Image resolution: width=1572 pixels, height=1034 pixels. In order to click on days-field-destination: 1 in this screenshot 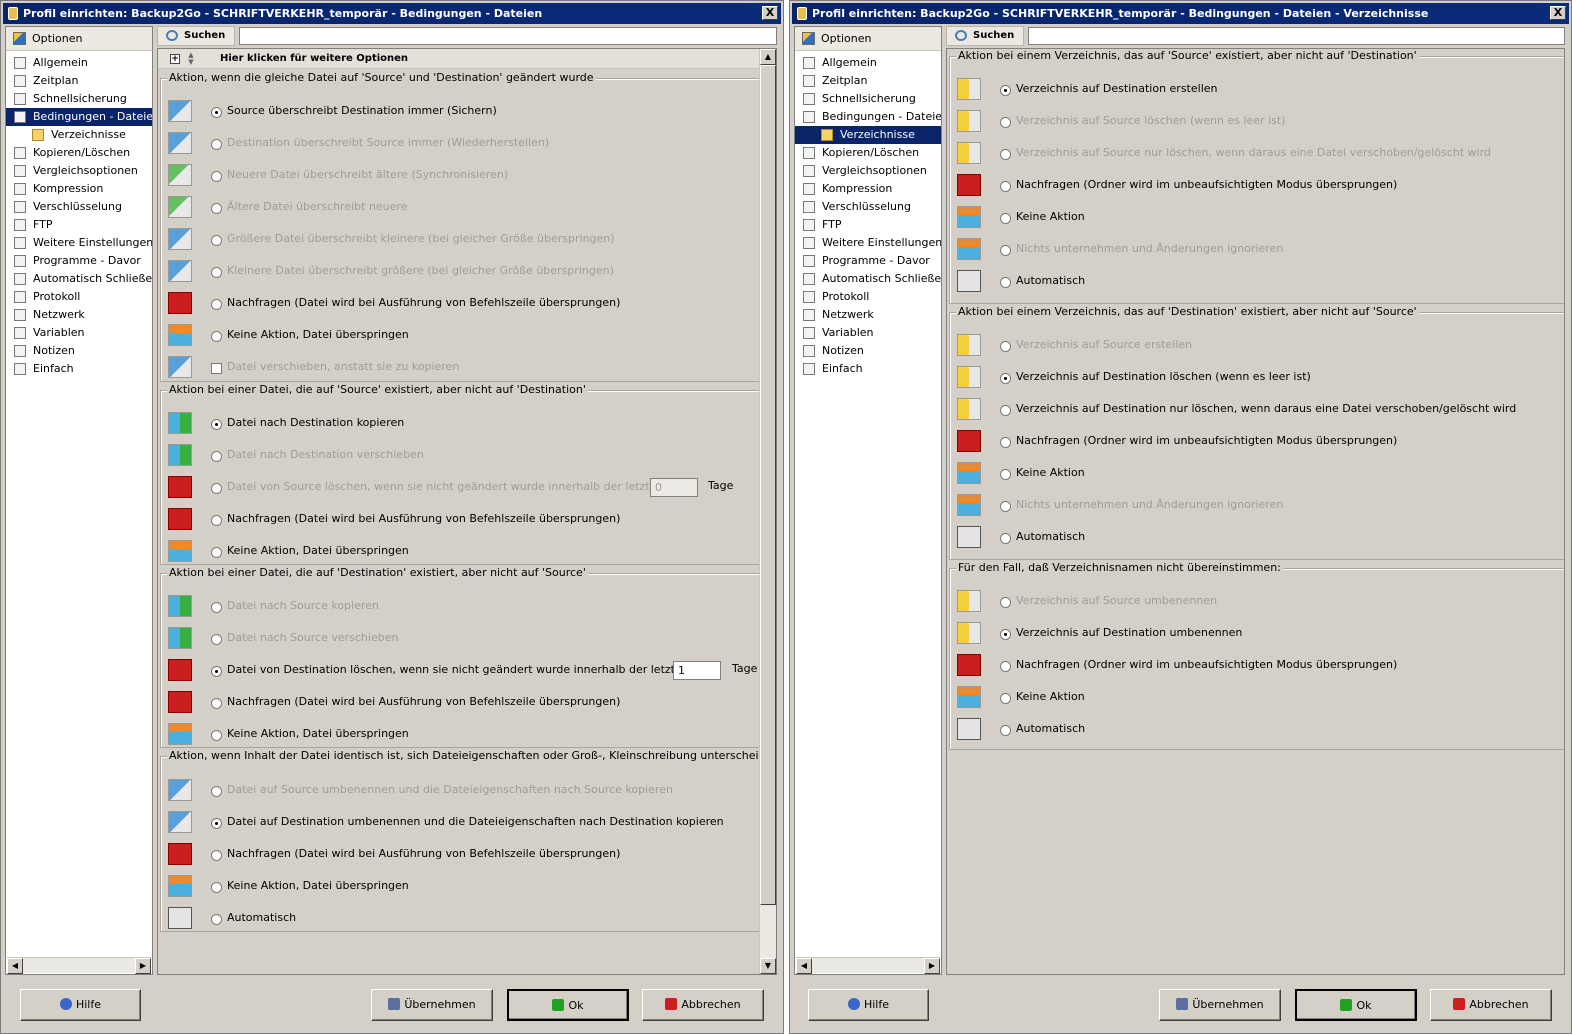, I will do `click(697, 670)`.